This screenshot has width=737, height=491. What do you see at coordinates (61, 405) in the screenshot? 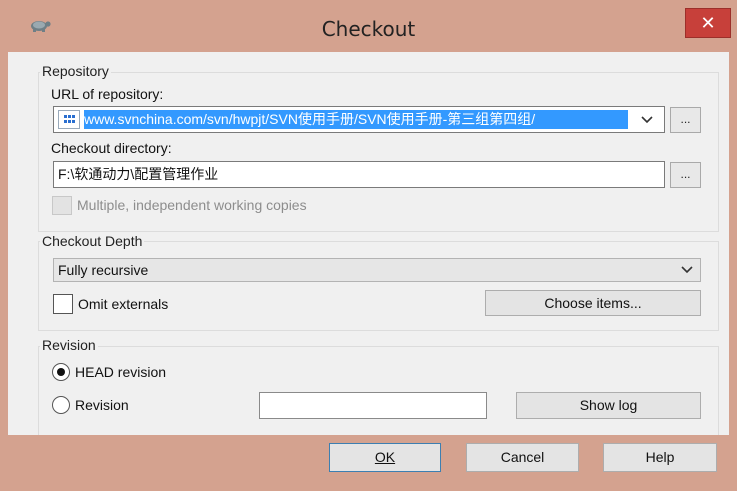
I see `revision-radio` at bounding box center [61, 405].